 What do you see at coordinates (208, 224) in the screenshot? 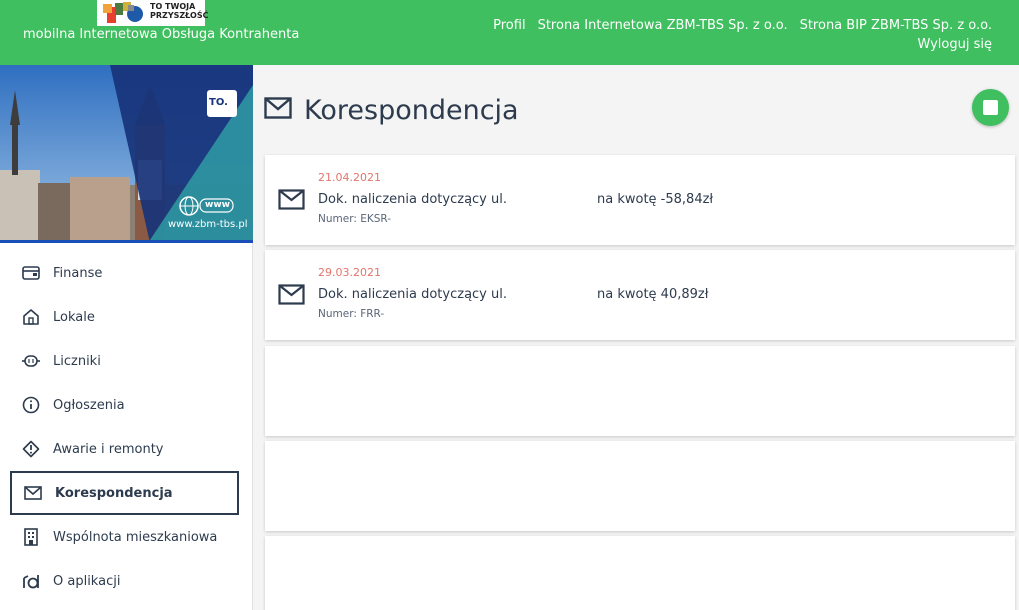
I see `banner-url: www.zbm-tbs.pl` at bounding box center [208, 224].